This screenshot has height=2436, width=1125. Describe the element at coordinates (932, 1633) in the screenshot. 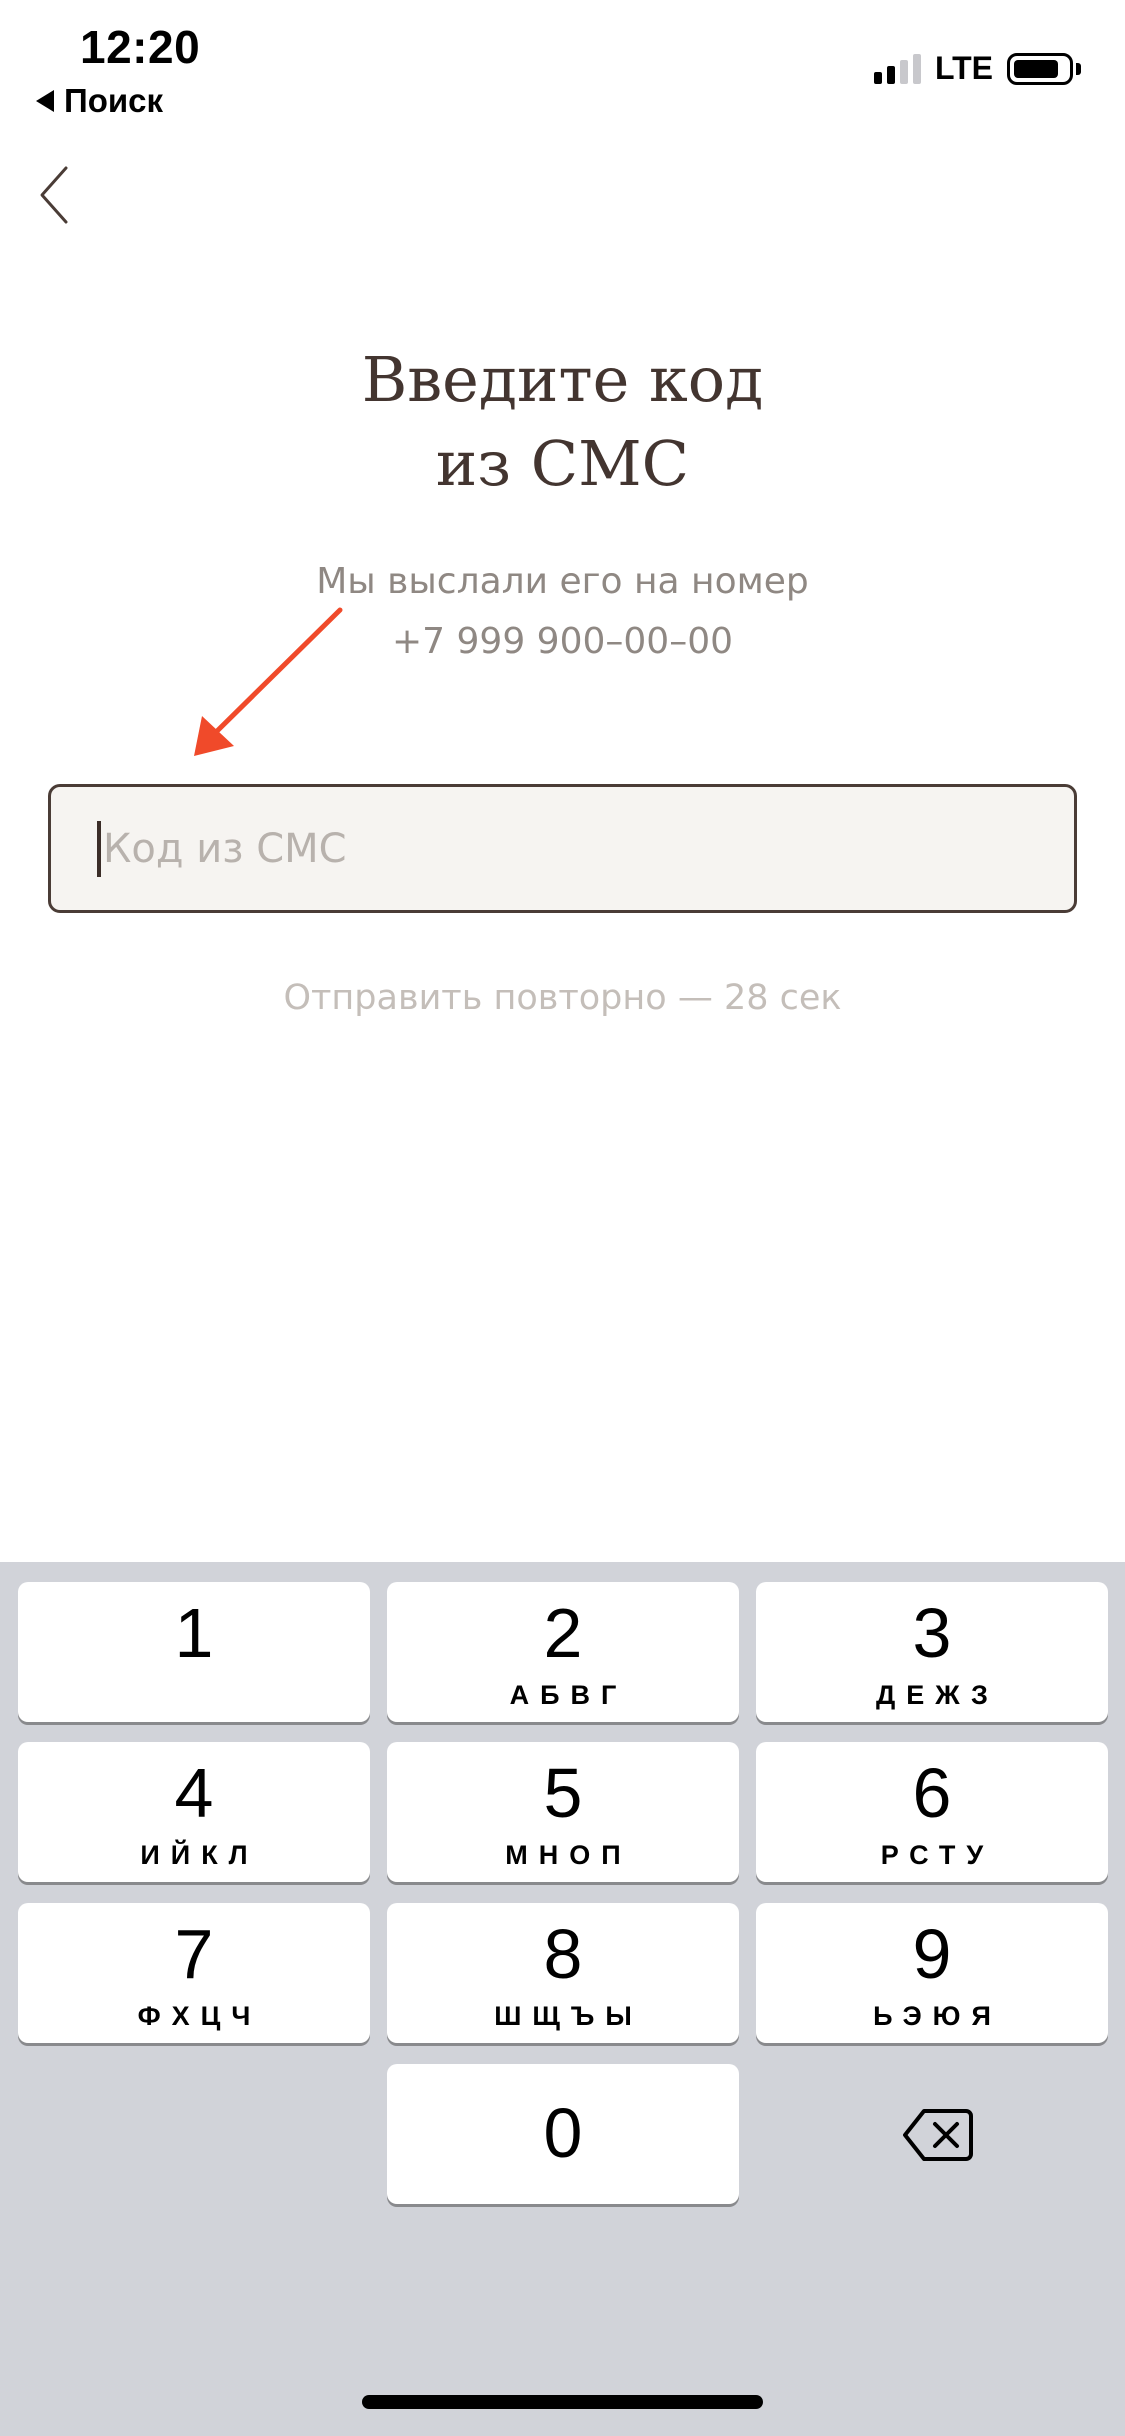

I see `key-digit: 3` at that location.